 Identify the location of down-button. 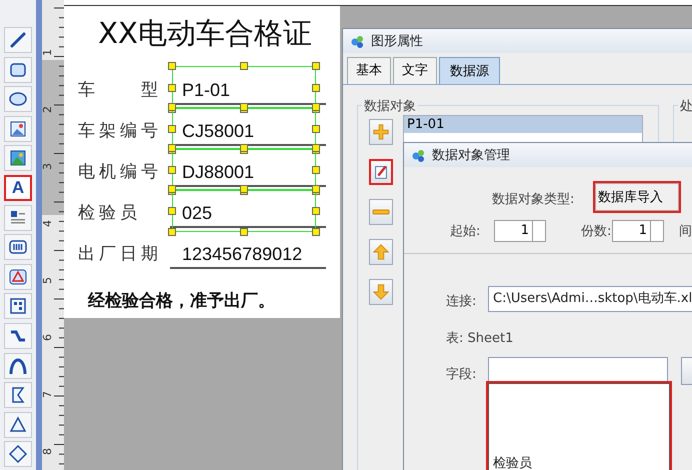
(381, 292).